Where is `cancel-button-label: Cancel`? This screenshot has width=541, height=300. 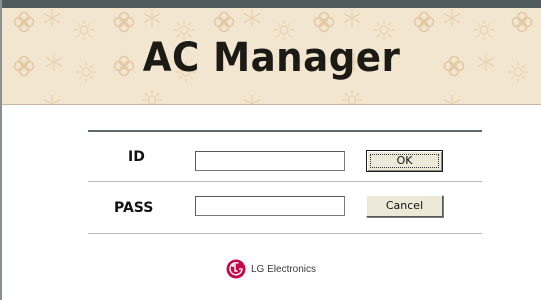 cancel-button-label: Cancel is located at coordinates (404, 205).